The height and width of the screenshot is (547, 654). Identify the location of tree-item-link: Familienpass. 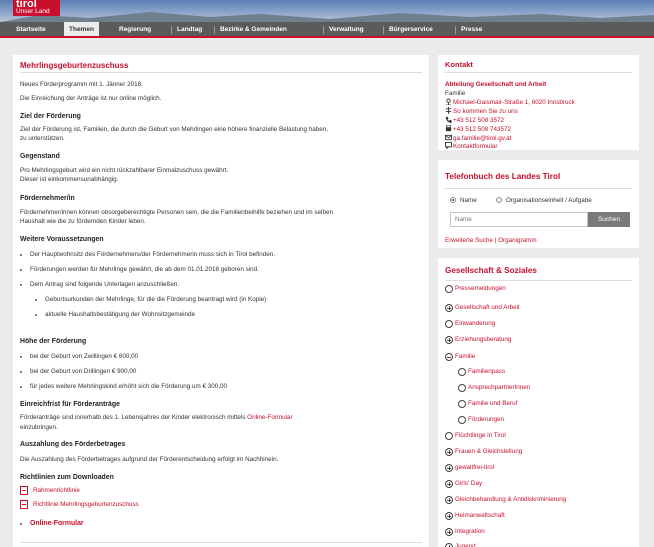
(486, 371).